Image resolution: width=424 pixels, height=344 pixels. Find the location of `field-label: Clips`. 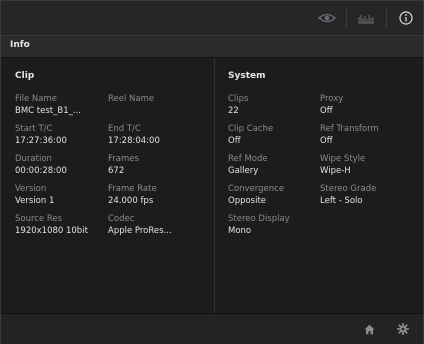

field-label: Clips is located at coordinates (238, 99).